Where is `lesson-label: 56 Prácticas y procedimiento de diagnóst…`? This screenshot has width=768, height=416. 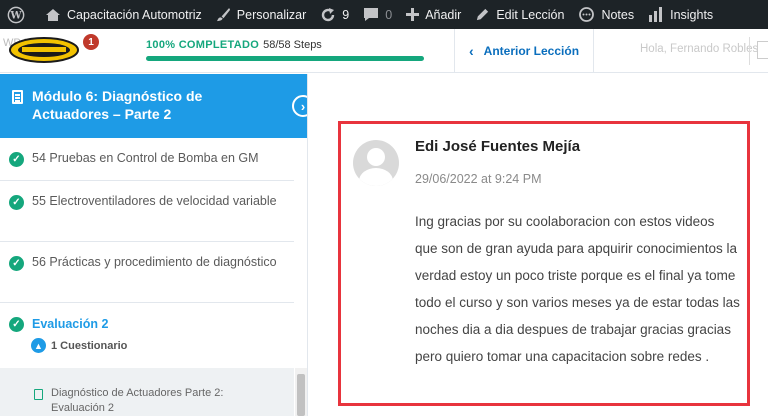 lesson-label: 56 Prácticas y procedimiento de diagnóst… is located at coordinates (154, 262).